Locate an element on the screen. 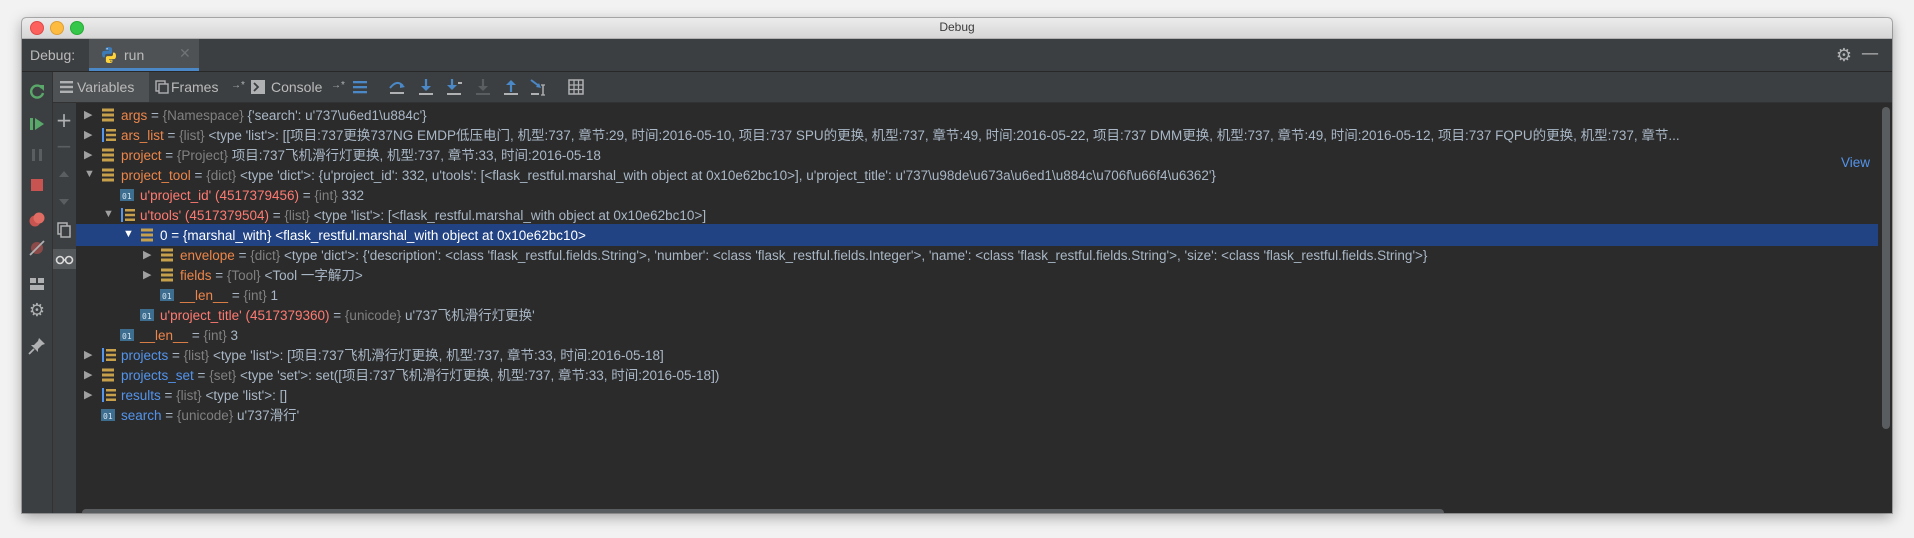  tab-run: run ✕ is located at coordinates (144, 55).